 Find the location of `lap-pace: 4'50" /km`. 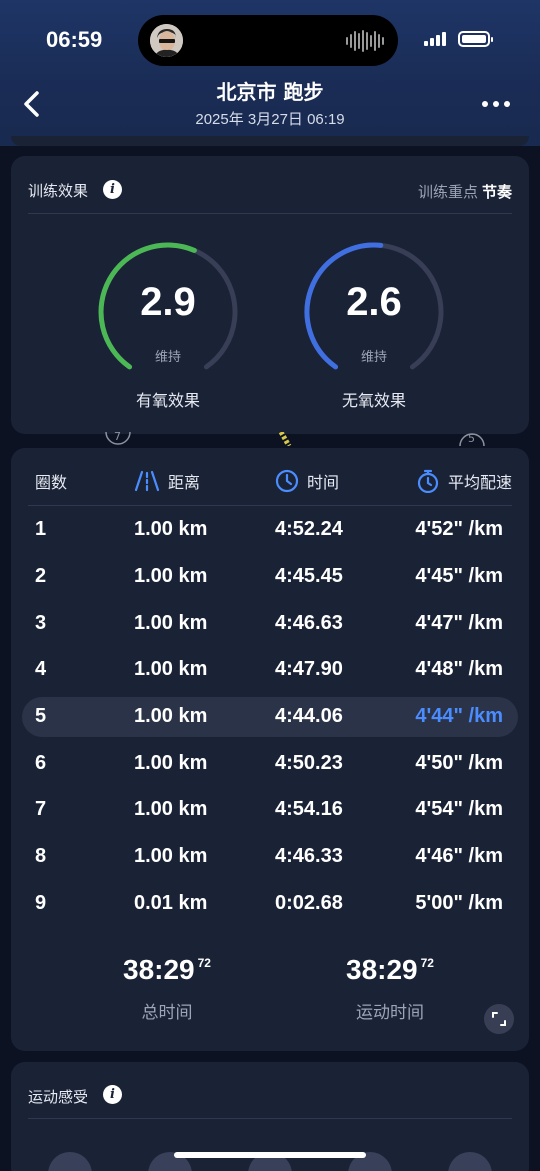

lap-pace: 4'50" /km is located at coordinates (459, 763).